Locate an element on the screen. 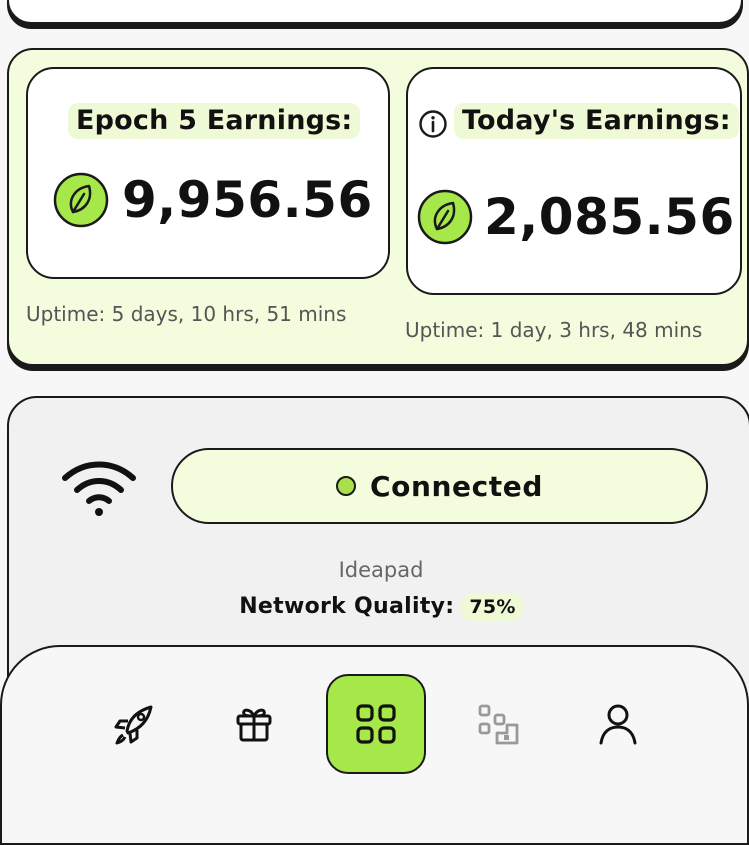 This screenshot has width=749, height=845. nav-dashboard-active is located at coordinates (376, 724).